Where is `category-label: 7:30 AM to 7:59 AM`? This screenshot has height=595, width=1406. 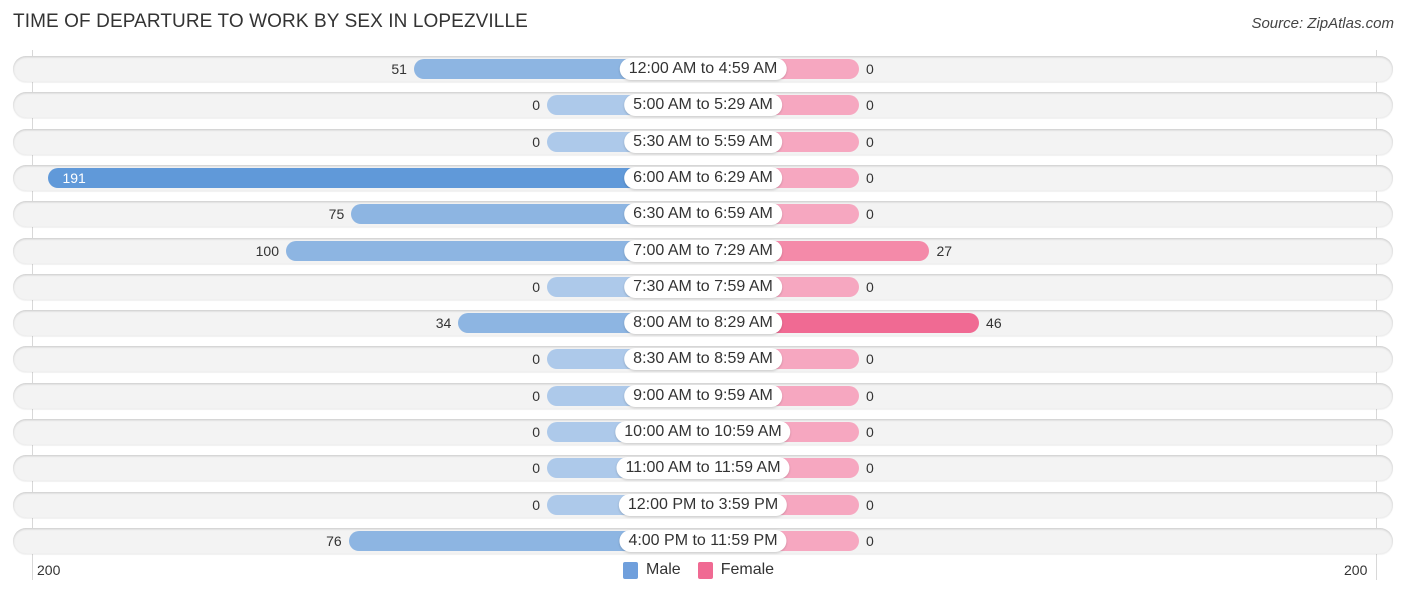
category-label: 7:30 AM to 7:59 AM is located at coordinates (703, 287).